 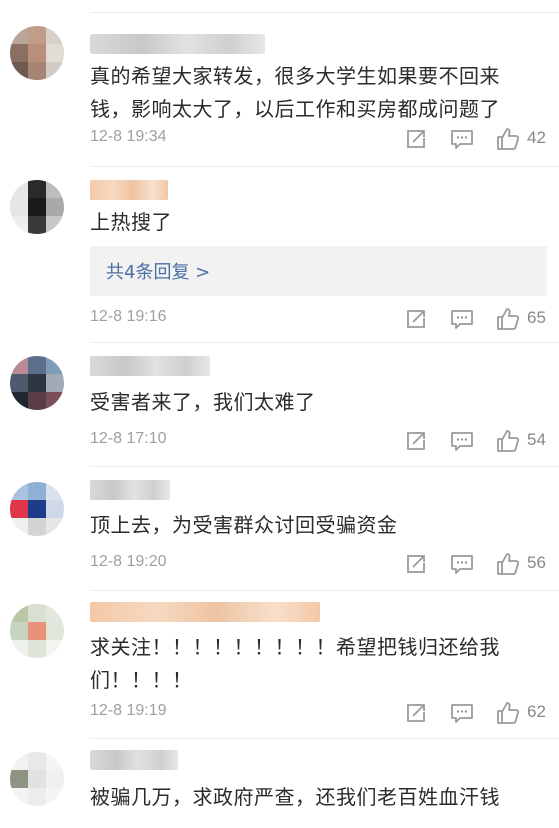 What do you see at coordinates (536, 439) in the screenshot?
I see `like-count: 54` at bounding box center [536, 439].